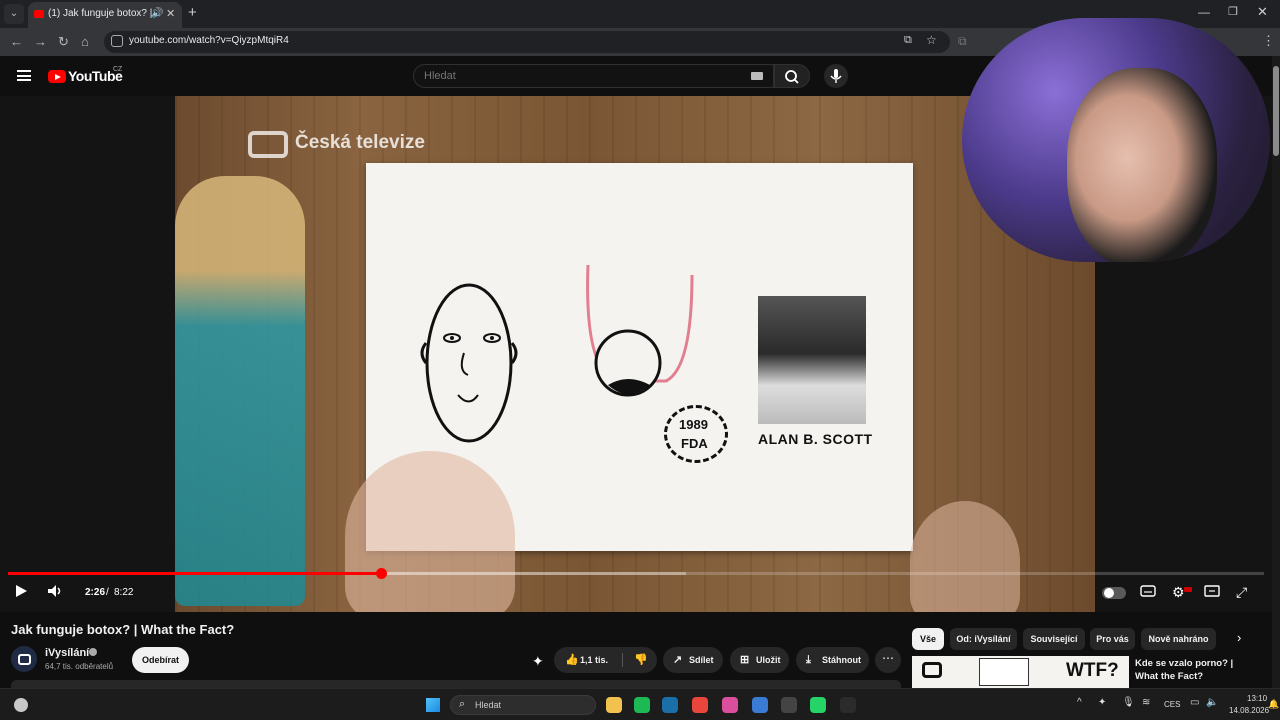 The width and height of the screenshot is (1280, 720). I want to click on reload-button: ↻, so click(63, 42).